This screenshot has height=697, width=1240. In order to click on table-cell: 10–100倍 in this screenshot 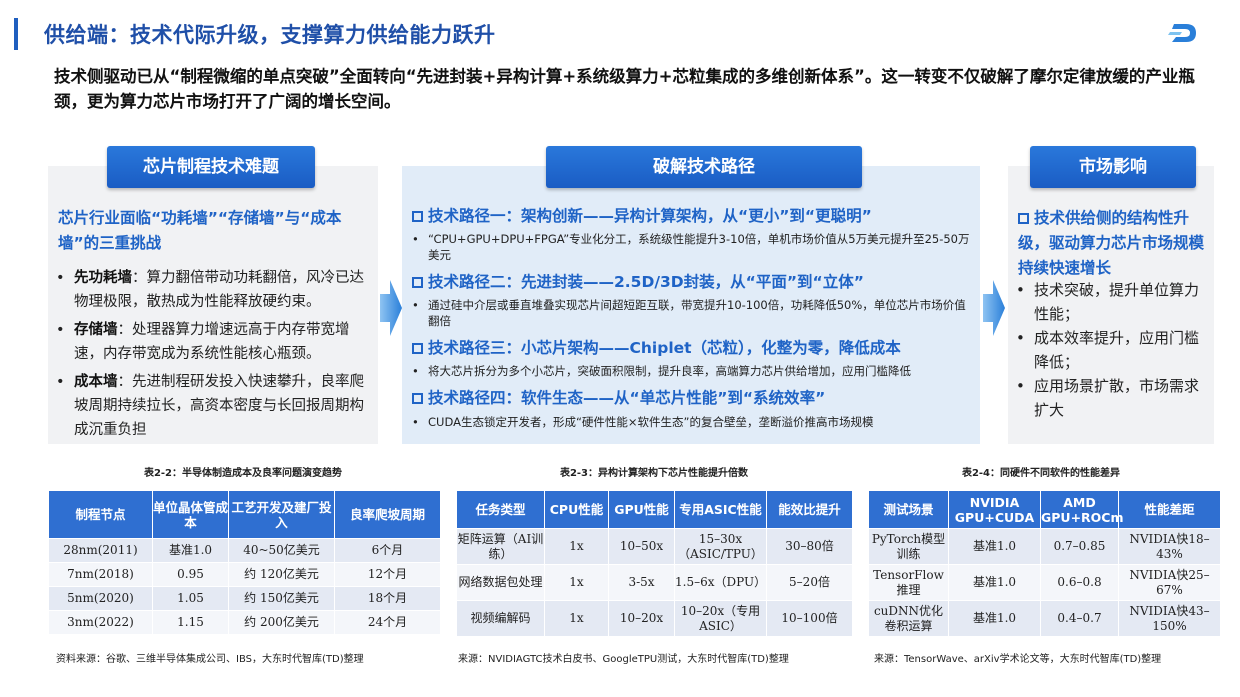, I will do `click(809, 618)`.